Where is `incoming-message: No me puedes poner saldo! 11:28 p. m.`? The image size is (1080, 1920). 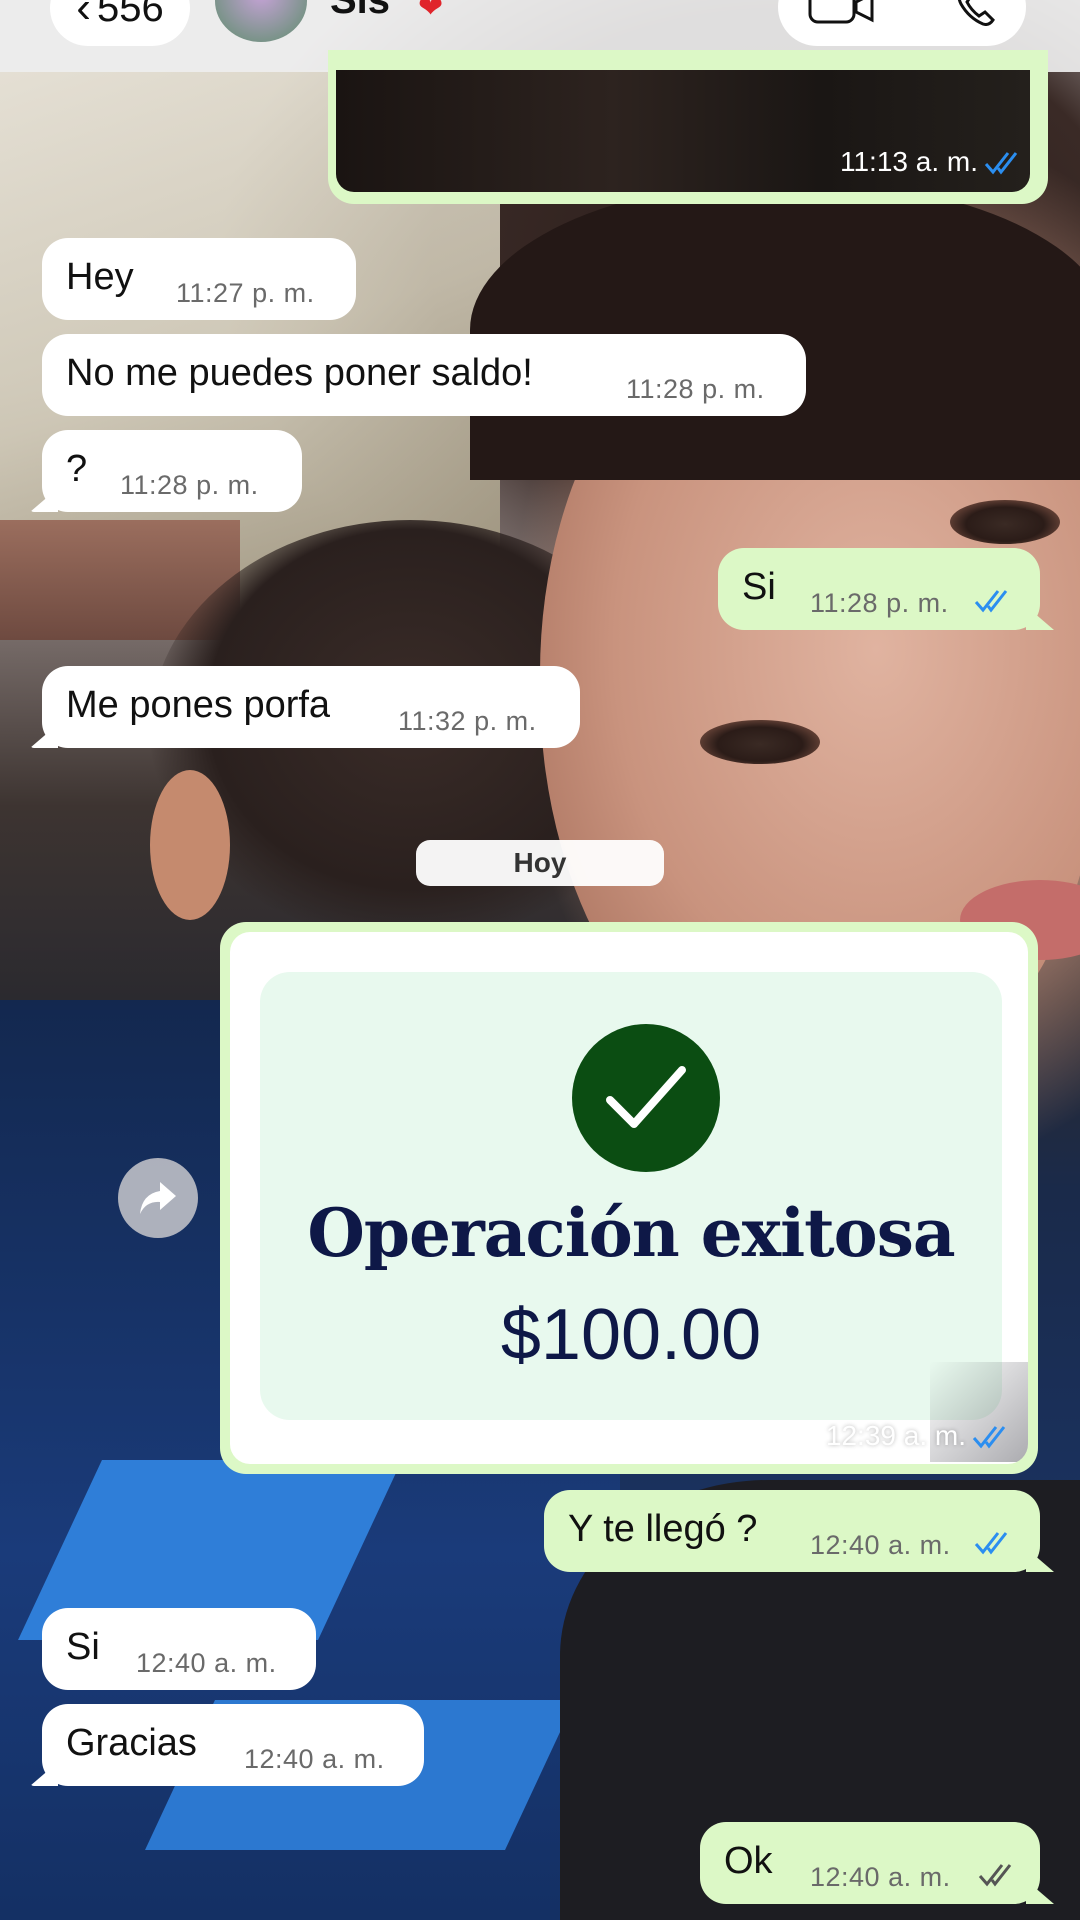 incoming-message: No me puedes poner saldo! 11:28 p. m. is located at coordinates (424, 375).